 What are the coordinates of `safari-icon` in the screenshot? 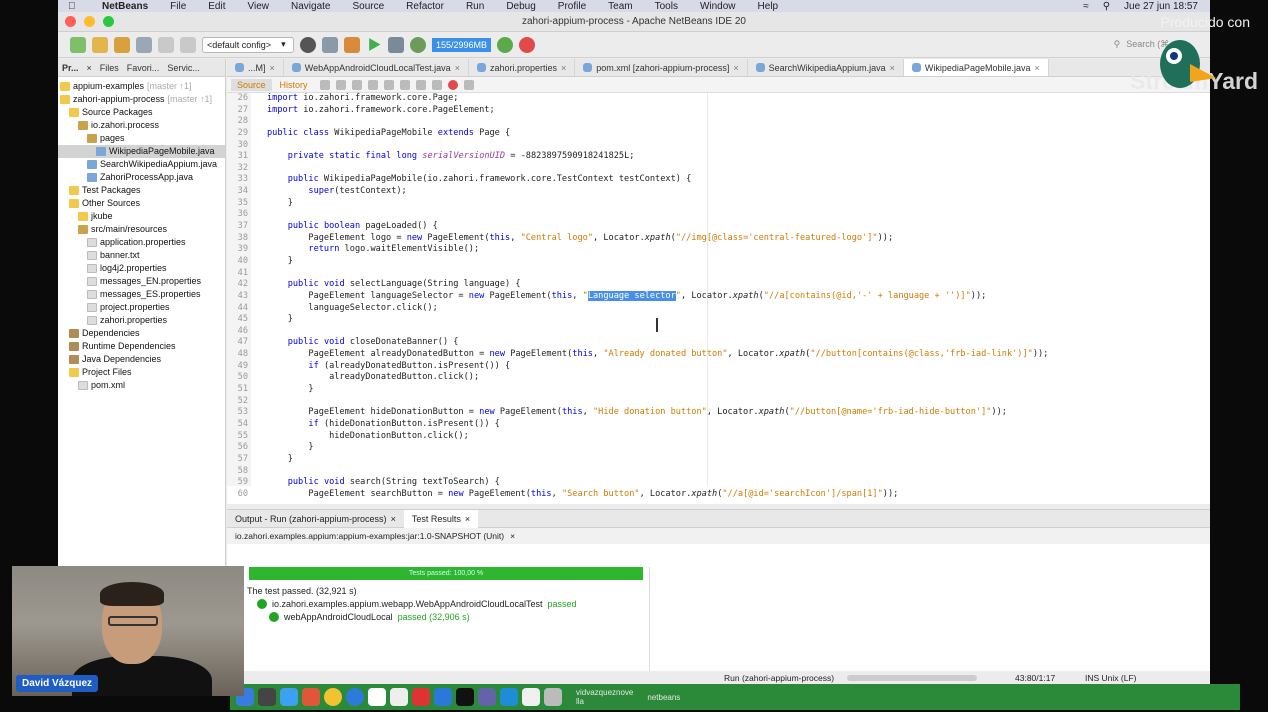 It's located at (355, 697).